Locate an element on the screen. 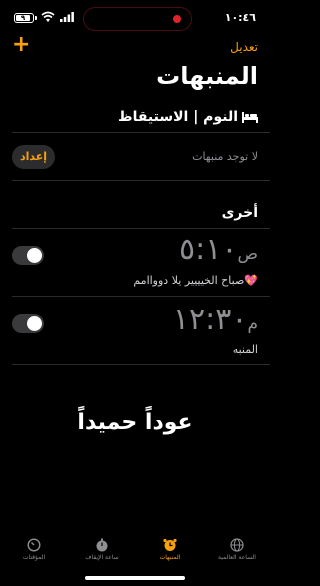 The height and width of the screenshot is (586, 320). alarm-time-value: ٥:١٠ is located at coordinates (208, 249).